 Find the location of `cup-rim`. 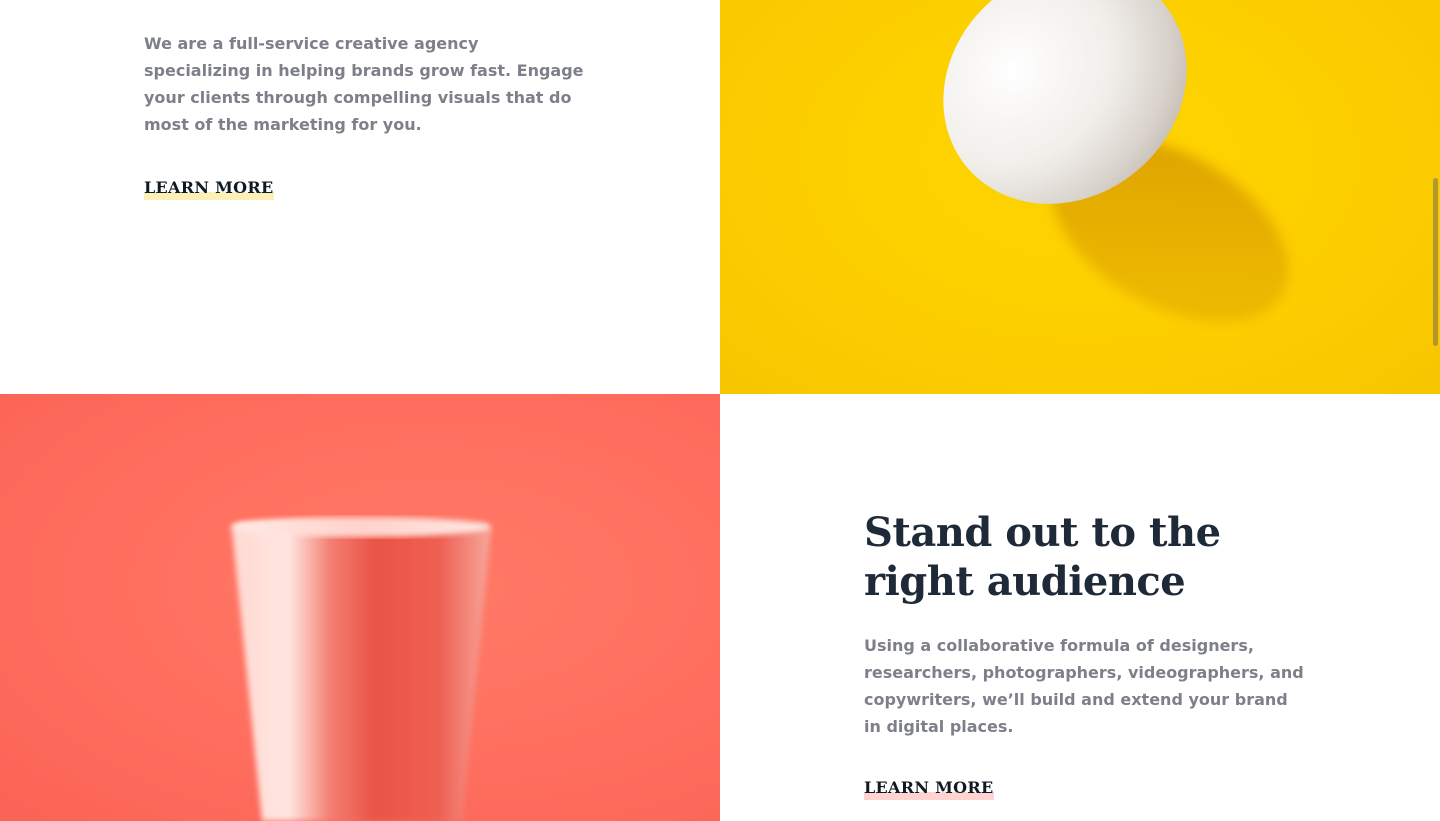

cup-rim is located at coordinates (361, 527).